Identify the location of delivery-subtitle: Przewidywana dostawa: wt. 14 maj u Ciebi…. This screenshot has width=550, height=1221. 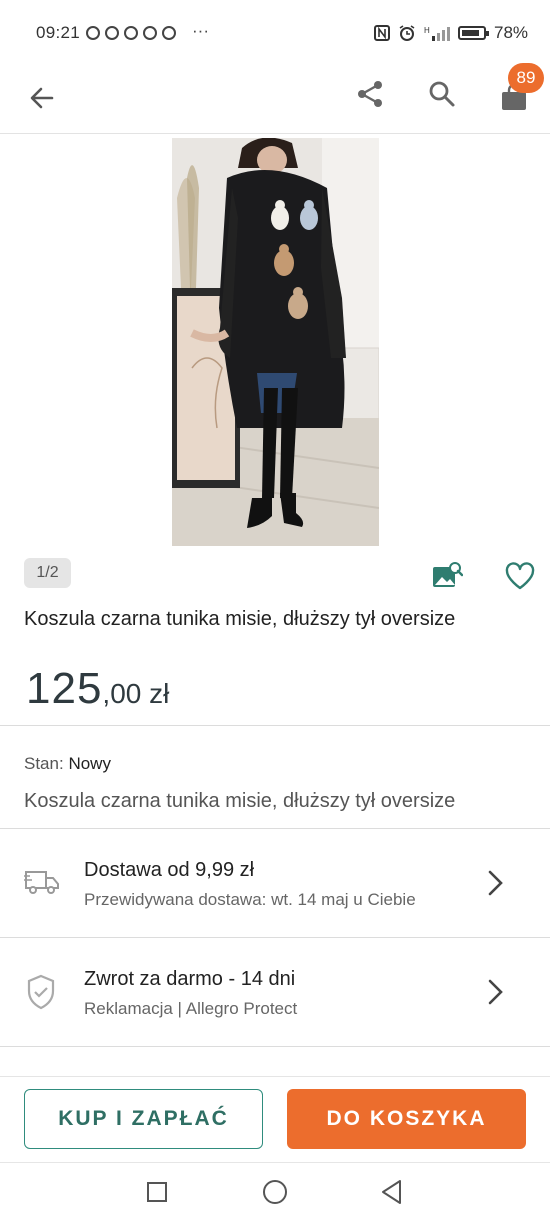
(250, 899).